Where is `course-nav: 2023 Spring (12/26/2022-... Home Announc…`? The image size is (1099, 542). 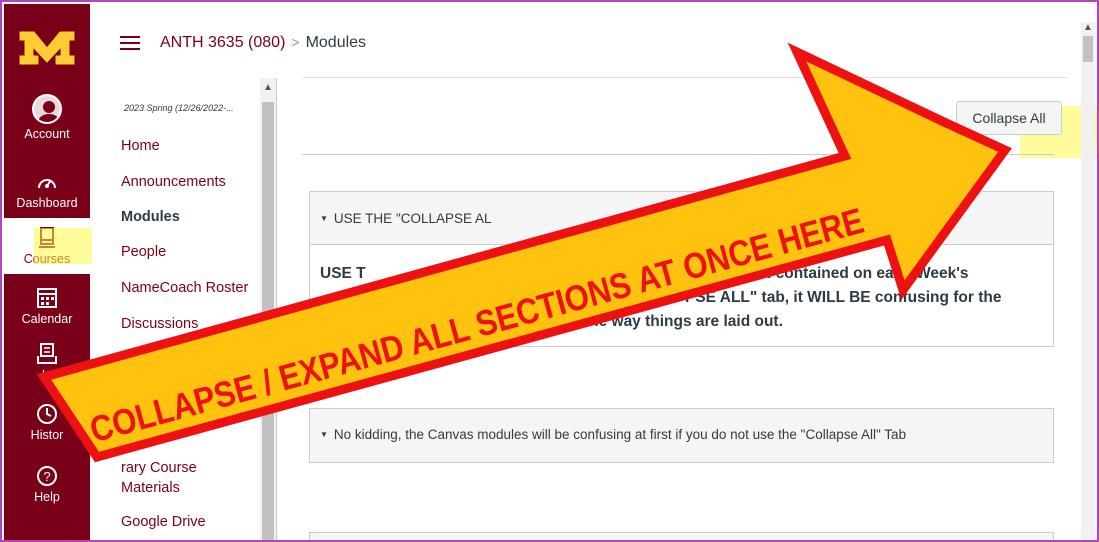 course-nav: 2023 Spring (12/26/2022-... Home Announc… is located at coordinates (186, 311).